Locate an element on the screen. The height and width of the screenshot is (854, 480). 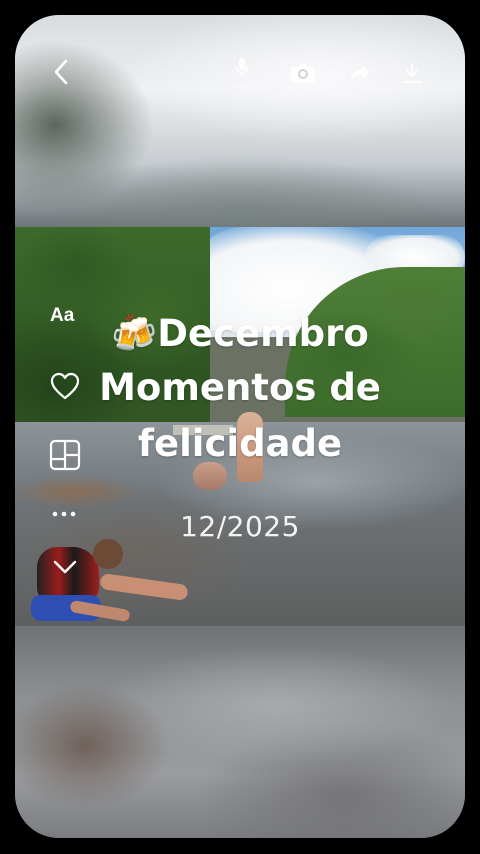
photo-boy-head is located at coordinates (108, 554).